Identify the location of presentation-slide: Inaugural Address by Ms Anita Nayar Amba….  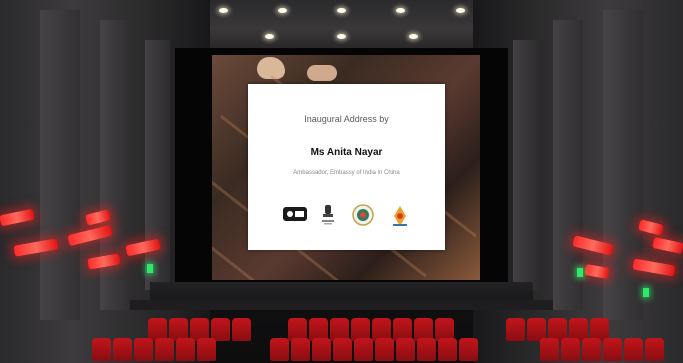
(346, 167).